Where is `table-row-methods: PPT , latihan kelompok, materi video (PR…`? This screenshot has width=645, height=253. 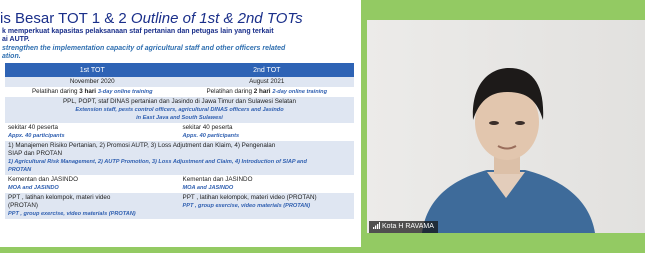
table-row-methods: PPT , latihan kelompok, materi video (PR… is located at coordinates (179, 206).